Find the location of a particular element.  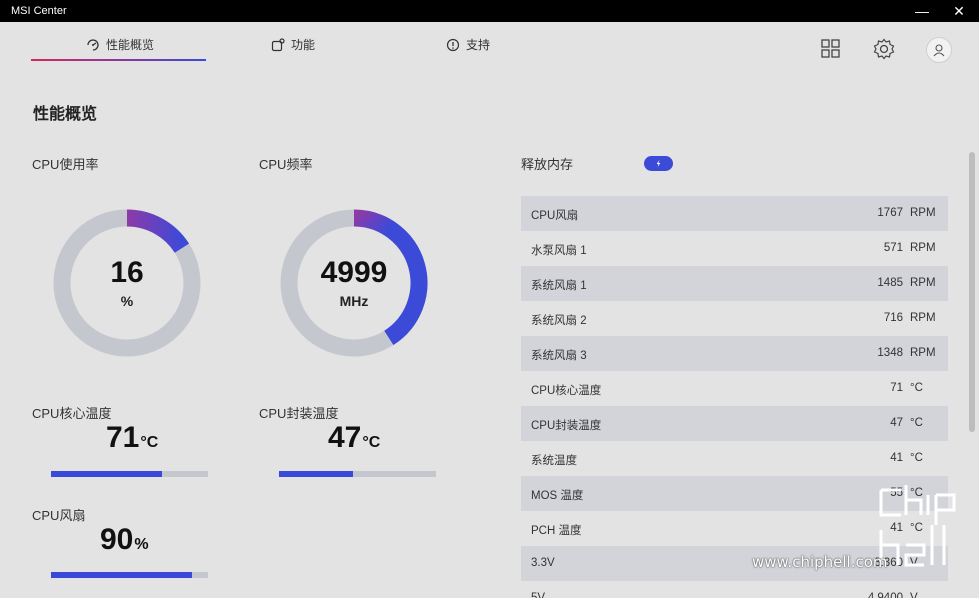

cpu-fan-label: CPU风扇 is located at coordinates (59, 515).